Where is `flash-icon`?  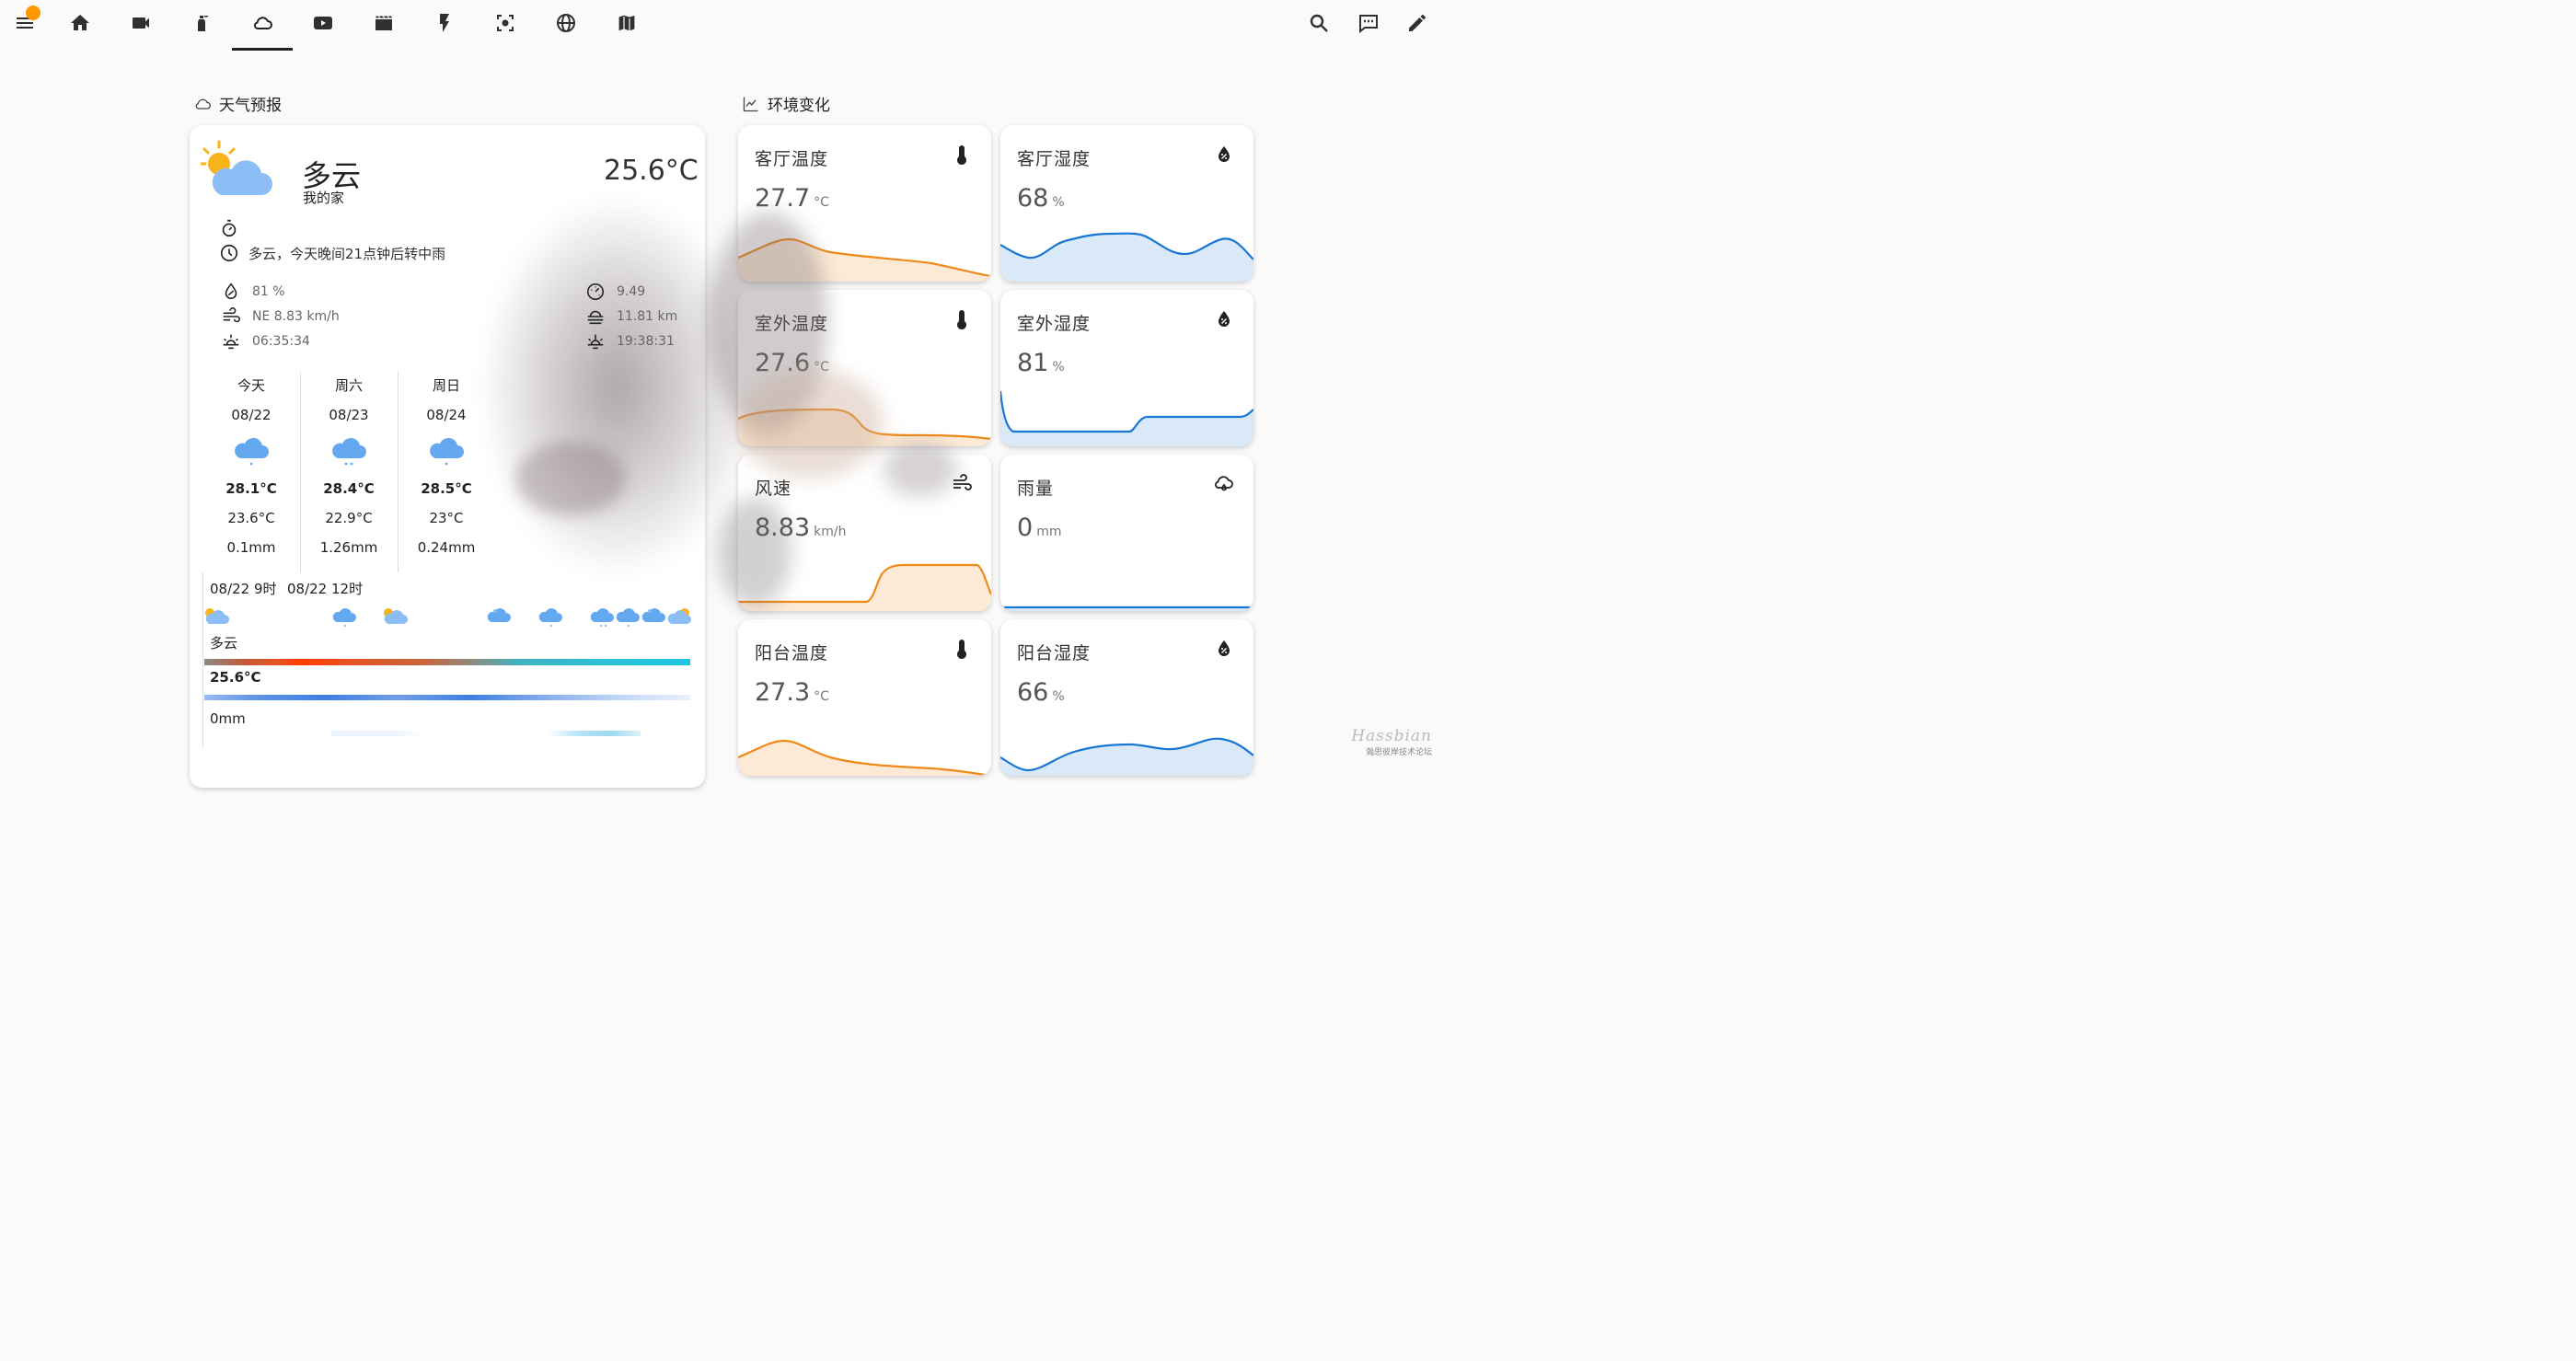 flash-icon is located at coordinates (445, 23).